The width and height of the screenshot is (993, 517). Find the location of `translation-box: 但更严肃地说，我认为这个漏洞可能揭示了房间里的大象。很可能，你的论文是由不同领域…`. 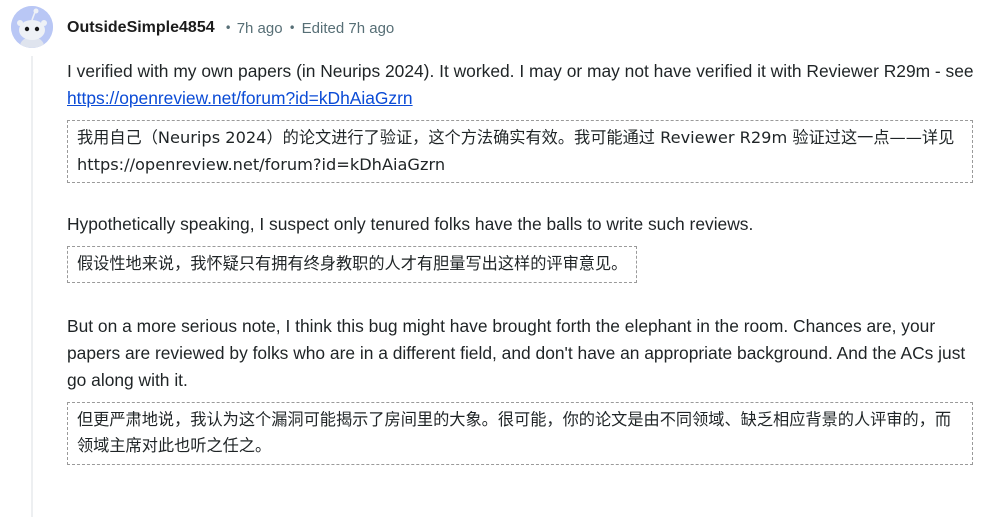

translation-box: 但更严肃地说，我认为这个漏洞可能揭示了房间里的大象。很可能，你的论文是由不同领域… is located at coordinates (520, 433).